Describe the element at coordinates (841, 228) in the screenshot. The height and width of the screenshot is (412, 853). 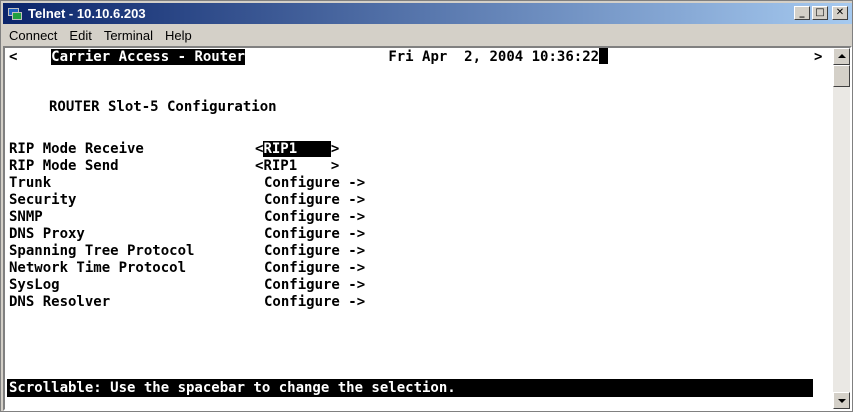
I see `vertical-scrollbar` at that location.